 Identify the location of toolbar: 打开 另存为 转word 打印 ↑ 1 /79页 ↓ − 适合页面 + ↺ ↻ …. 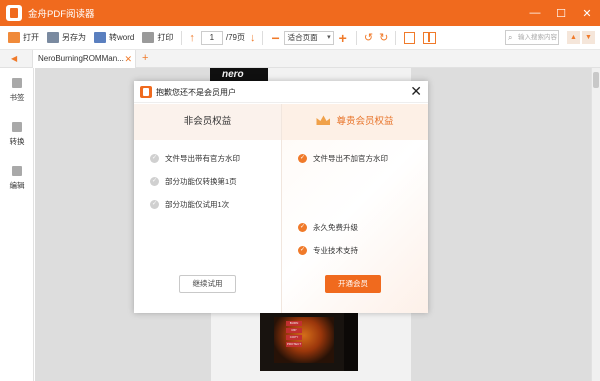
(300, 38).